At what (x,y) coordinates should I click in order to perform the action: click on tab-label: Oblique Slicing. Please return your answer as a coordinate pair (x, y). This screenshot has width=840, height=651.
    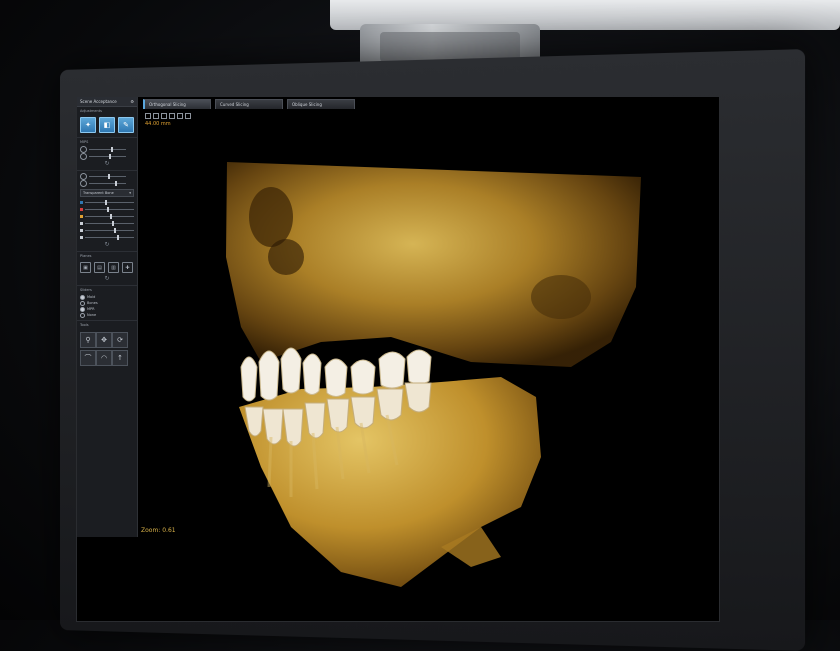
    Looking at the image, I should click on (307, 104).